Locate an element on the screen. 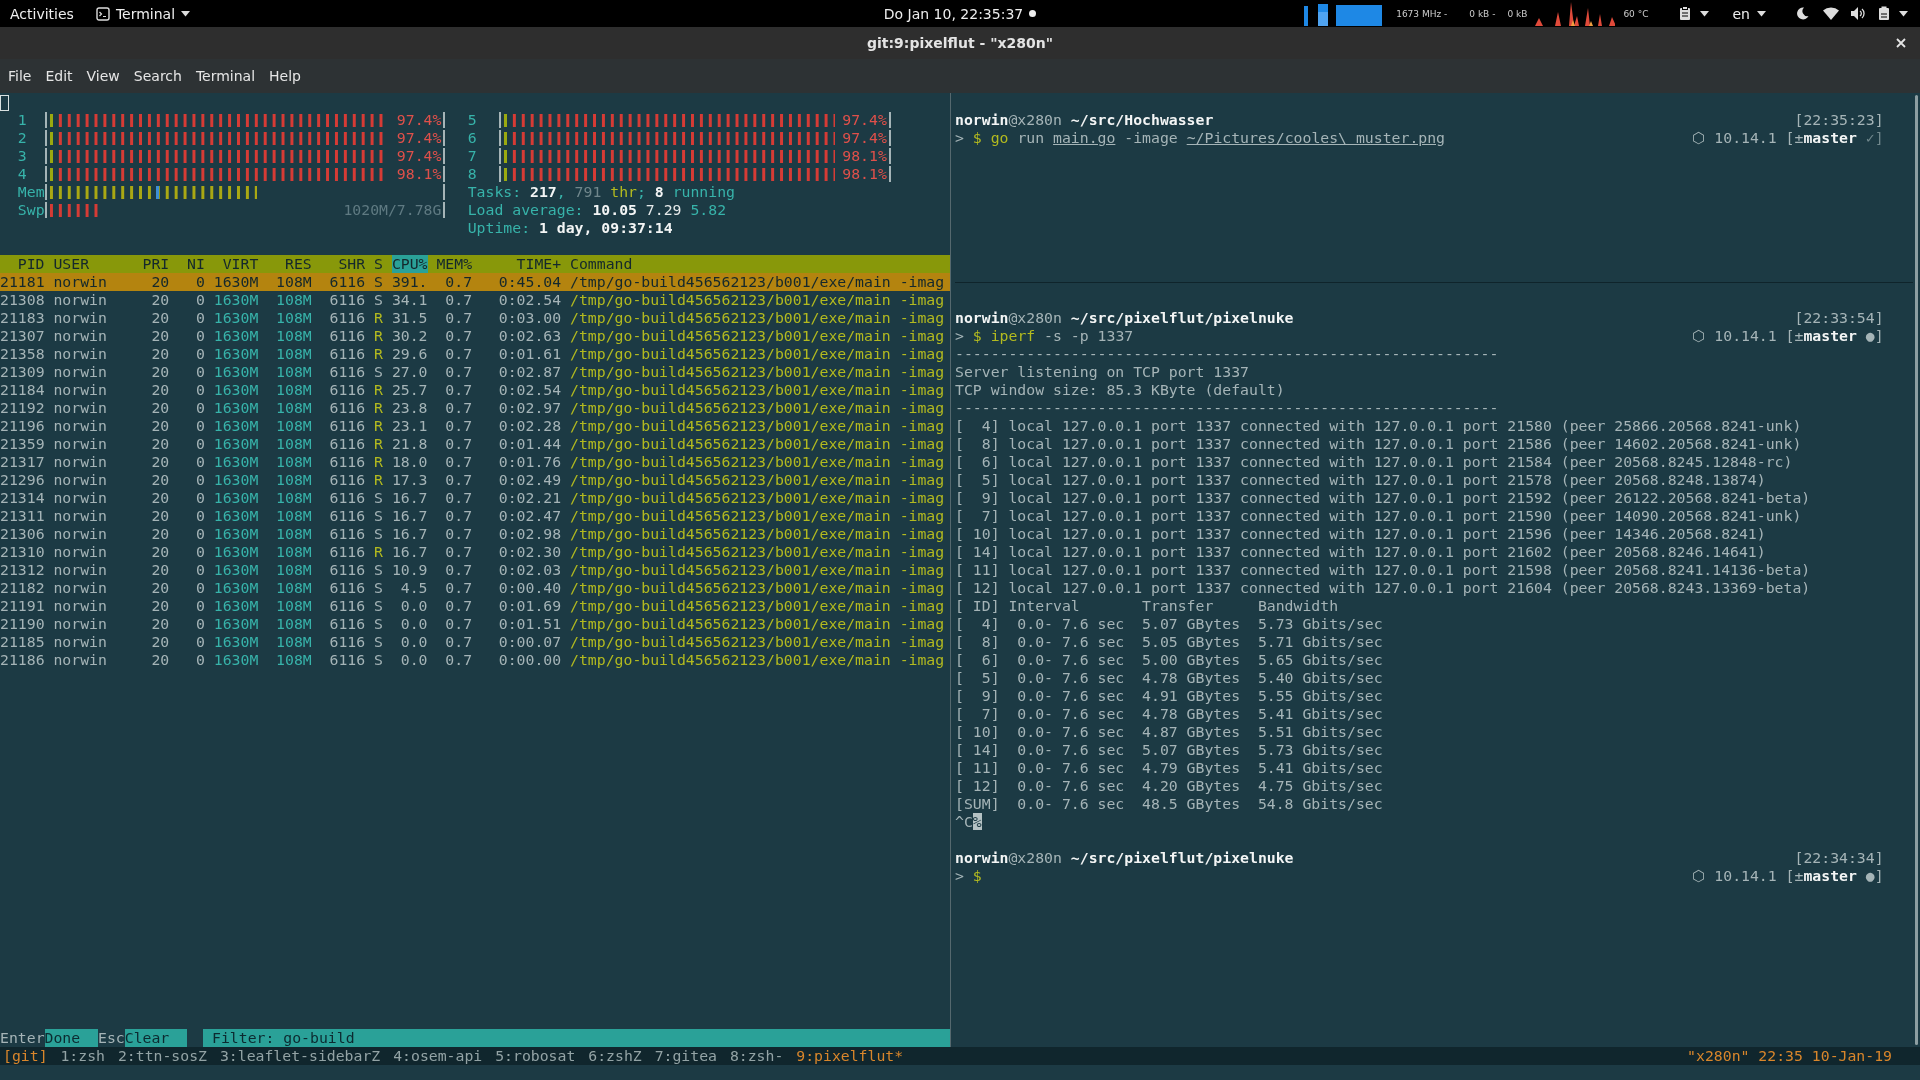 The image size is (1920, 1080). column-header: SHR is located at coordinates (343, 264).